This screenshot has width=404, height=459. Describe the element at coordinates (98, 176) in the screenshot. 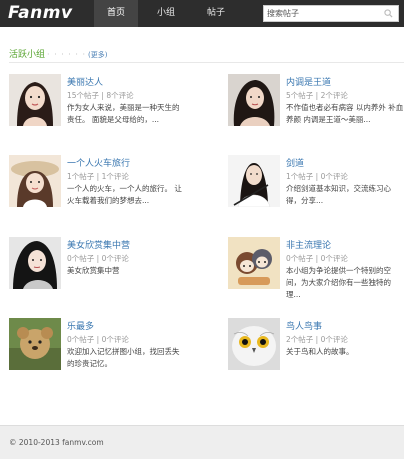

I see `group-stats: 1个帖子 | 1个评论` at that location.